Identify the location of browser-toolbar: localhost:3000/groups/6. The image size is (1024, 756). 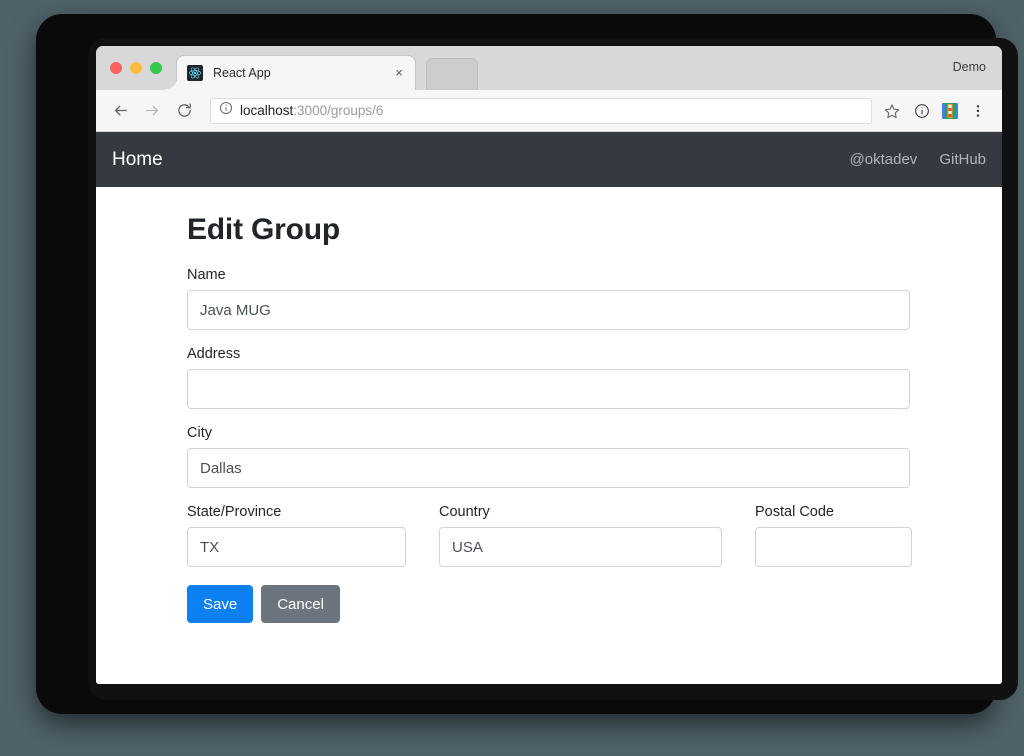
(549, 111).